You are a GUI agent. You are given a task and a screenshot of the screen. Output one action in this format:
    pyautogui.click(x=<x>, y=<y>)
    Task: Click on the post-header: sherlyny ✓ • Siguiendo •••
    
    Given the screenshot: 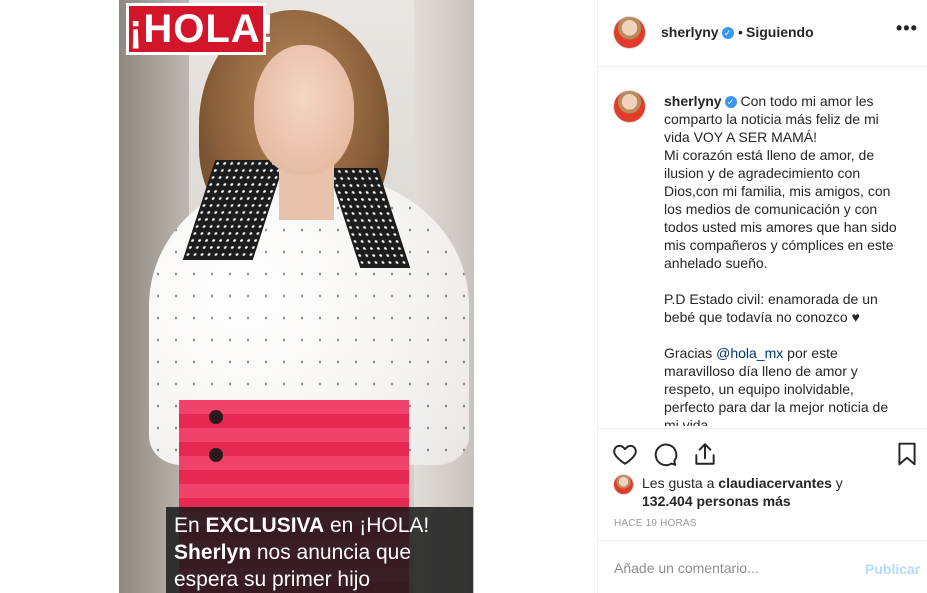 What is the action you would take?
    pyautogui.click(x=762, y=33)
    